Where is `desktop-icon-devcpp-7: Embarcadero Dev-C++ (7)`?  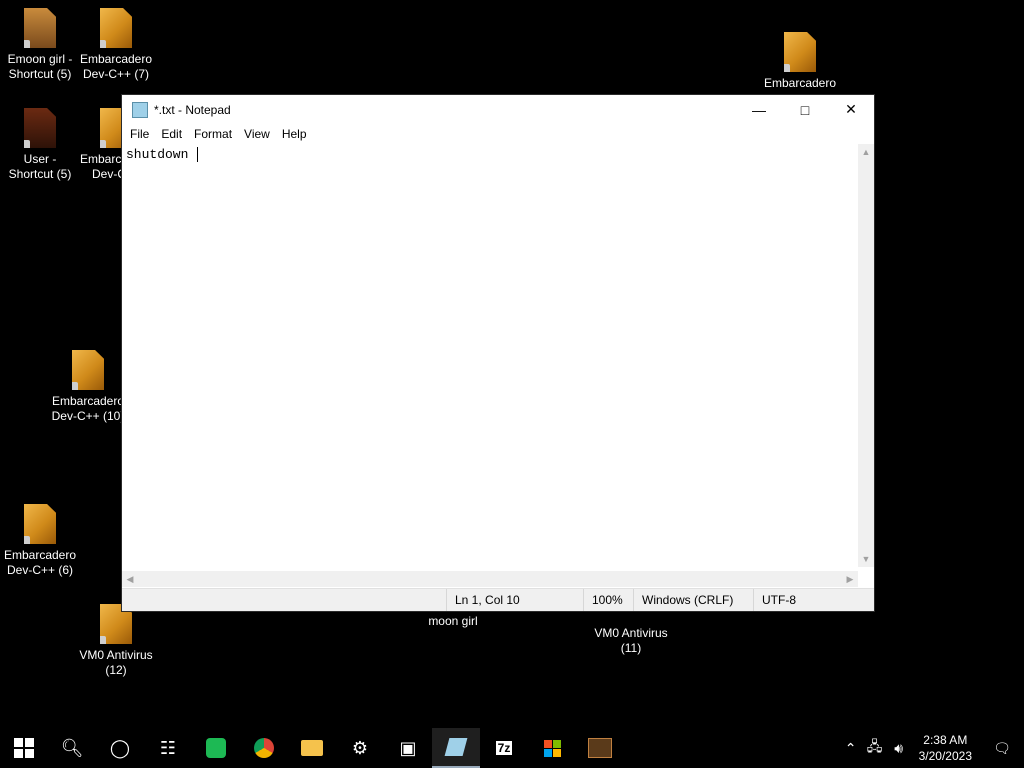 desktop-icon-devcpp-7: Embarcadero Dev-C++ (7) is located at coordinates (116, 45).